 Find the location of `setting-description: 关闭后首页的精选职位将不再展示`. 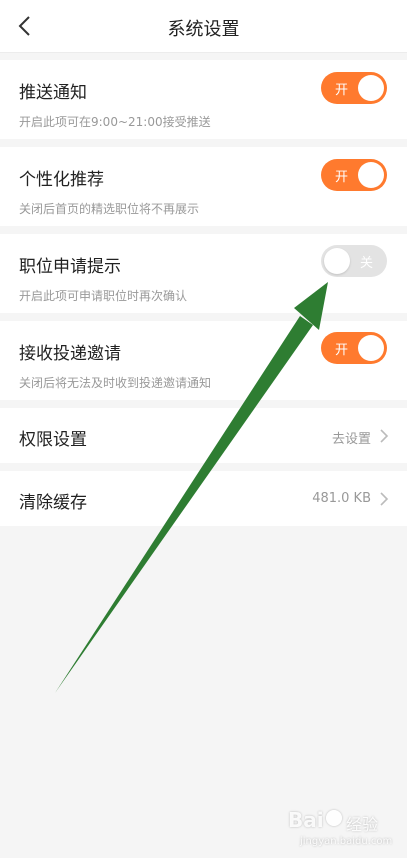

setting-description: 关闭后首页的精选职位将不再展示 is located at coordinates (109, 209).